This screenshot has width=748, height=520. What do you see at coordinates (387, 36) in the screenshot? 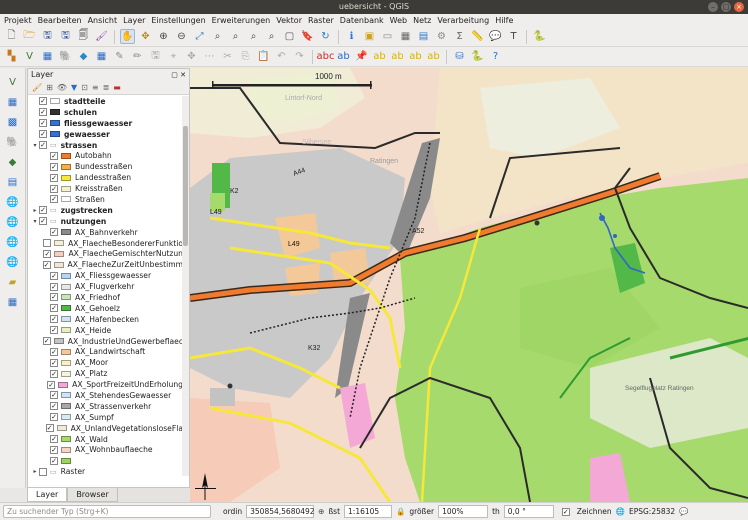
I see `deselect-icon: ▭` at bounding box center [387, 36].